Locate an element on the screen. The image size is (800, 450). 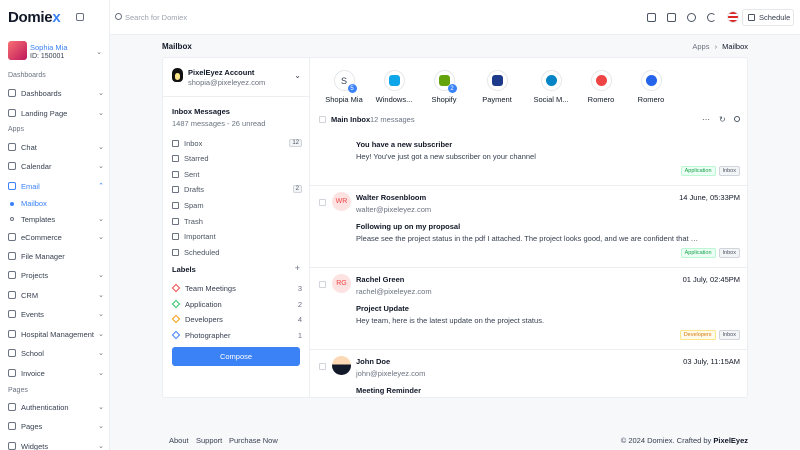
crafted-by: PixelEyez is located at coordinates (730, 440).